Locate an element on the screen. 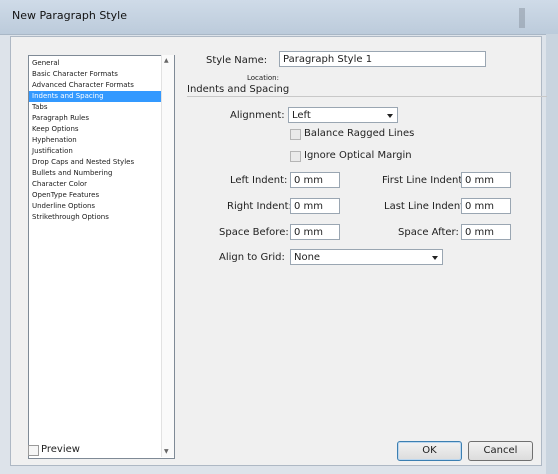 Image resolution: width=558 pixels, height=474 pixels. scroll-up-icon: ▲ is located at coordinates (166, 60).